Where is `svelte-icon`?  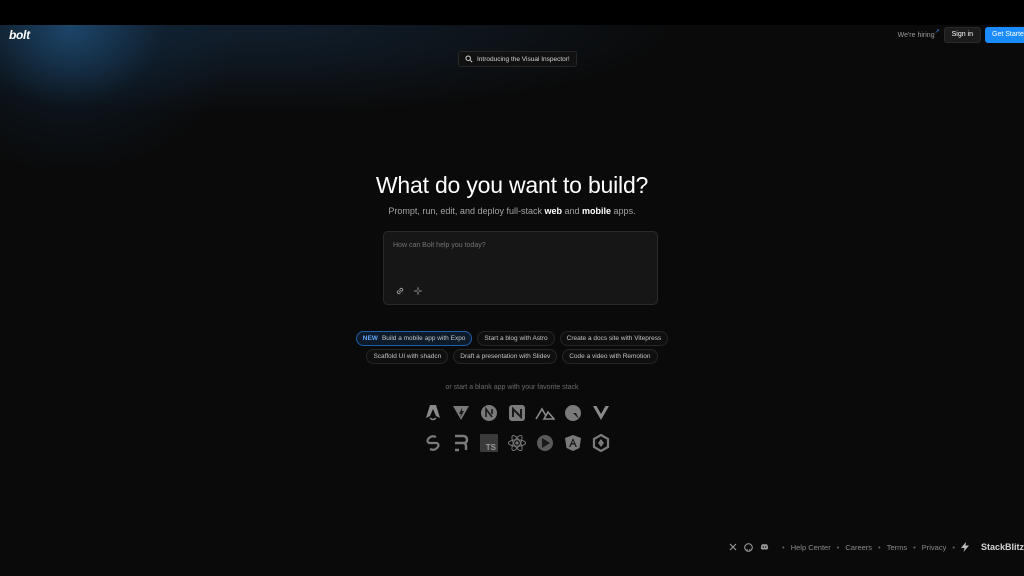 svelte-icon is located at coordinates (433, 443).